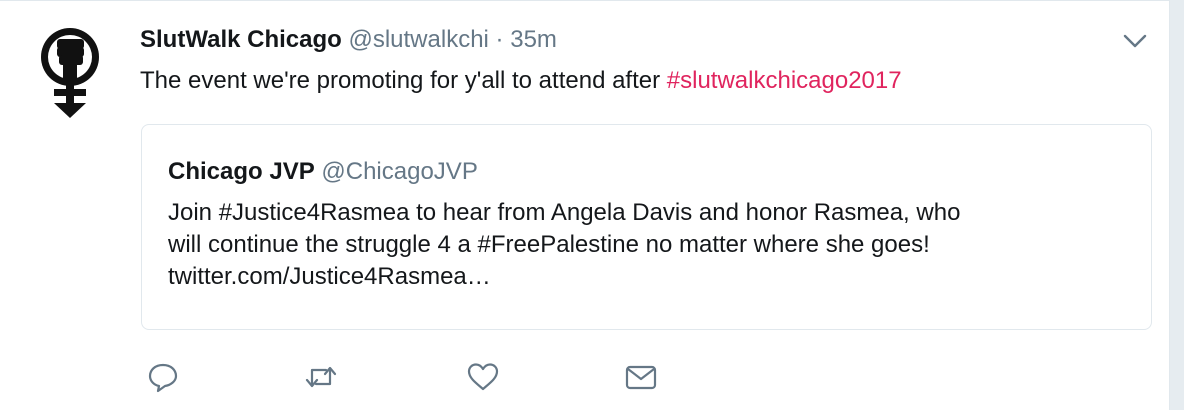 This screenshot has width=1184, height=410. I want to click on reply-icon, so click(163, 378).